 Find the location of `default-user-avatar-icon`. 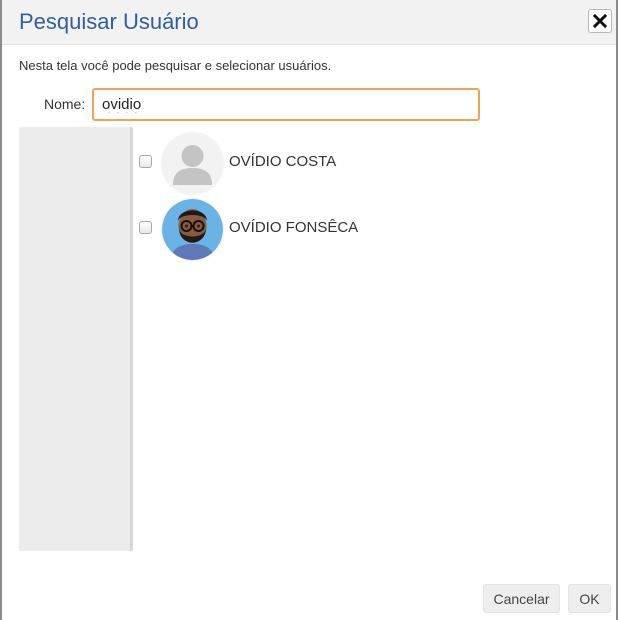

default-user-avatar-icon is located at coordinates (192, 163).